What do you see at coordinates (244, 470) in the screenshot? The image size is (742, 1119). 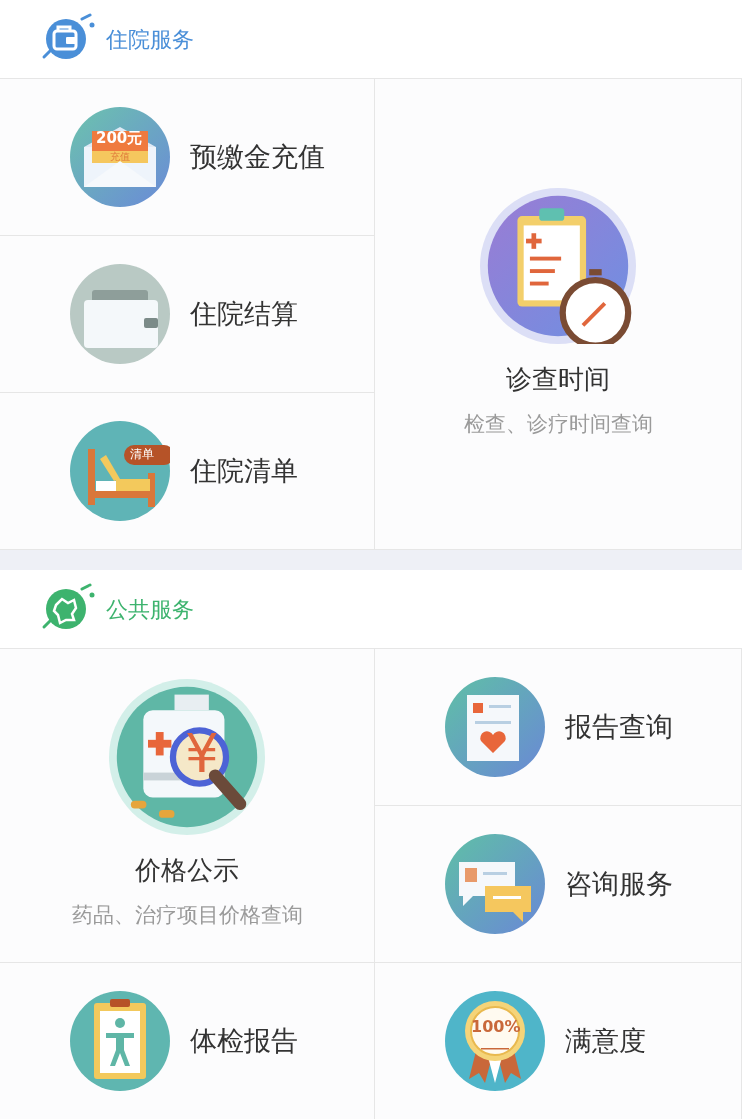 I see `service-title: 住院清单` at bounding box center [244, 470].